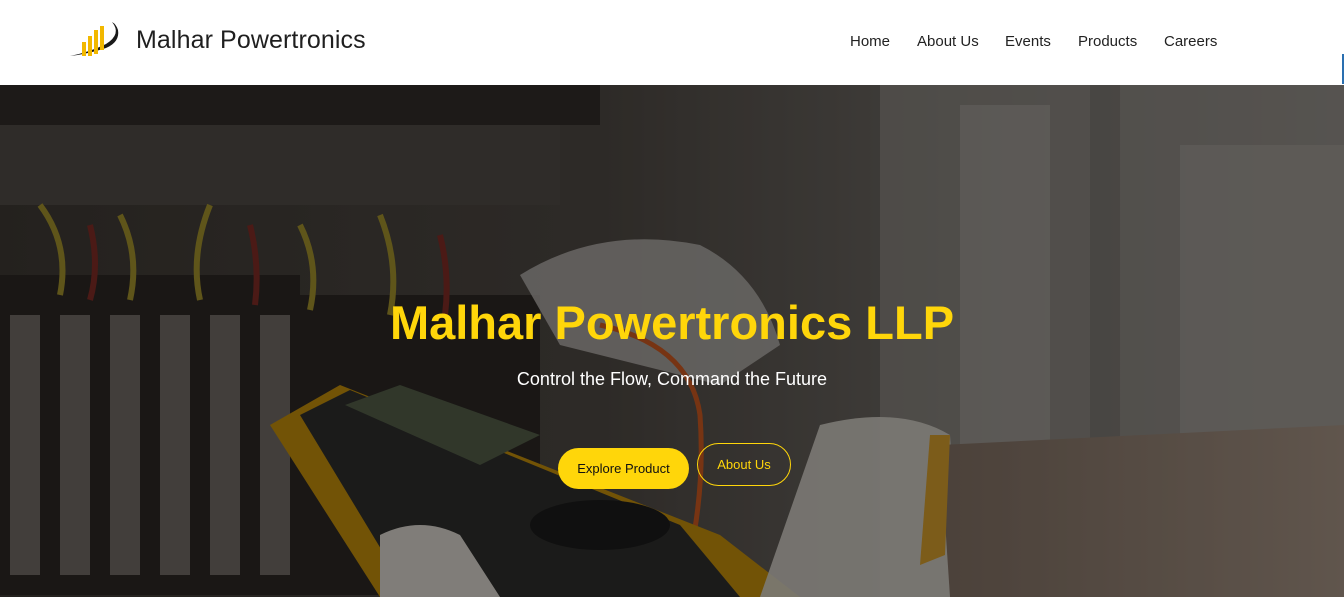  What do you see at coordinates (1028, 41) in the screenshot?
I see `nav-events: Events` at bounding box center [1028, 41].